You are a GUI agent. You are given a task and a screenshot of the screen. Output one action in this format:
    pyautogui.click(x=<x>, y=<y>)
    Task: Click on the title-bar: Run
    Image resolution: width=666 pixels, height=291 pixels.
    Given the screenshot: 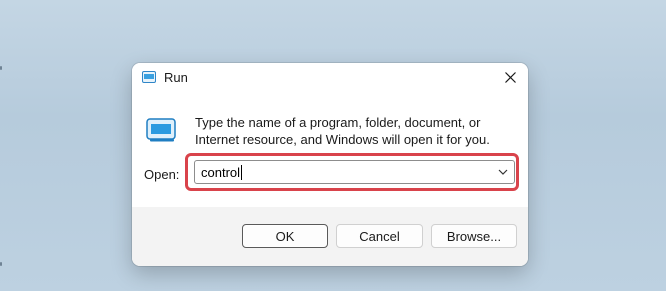 What is the action you would take?
    pyautogui.click(x=330, y=77)
    